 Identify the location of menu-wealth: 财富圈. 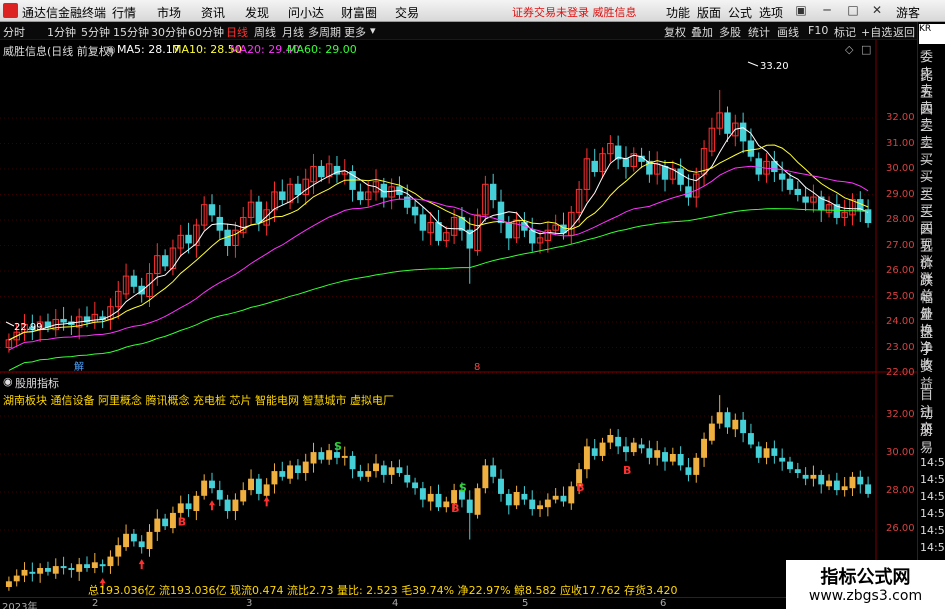
(359, 12).